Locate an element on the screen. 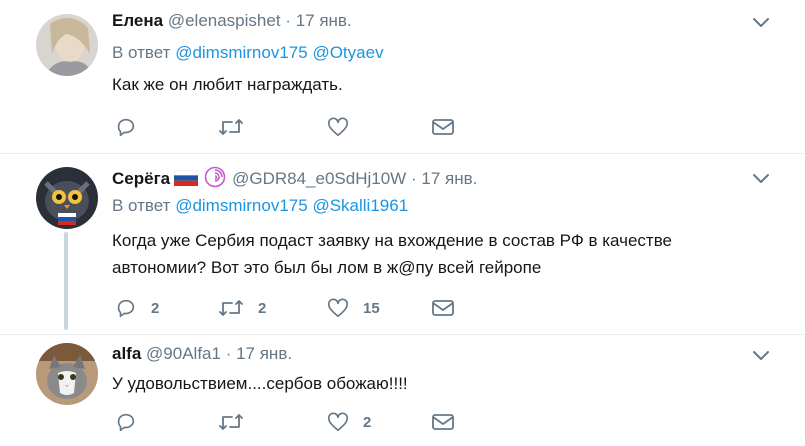  tweet-text-line: У удовольствием....сербов обожаю!!!! is located at coordinates (260, 383).